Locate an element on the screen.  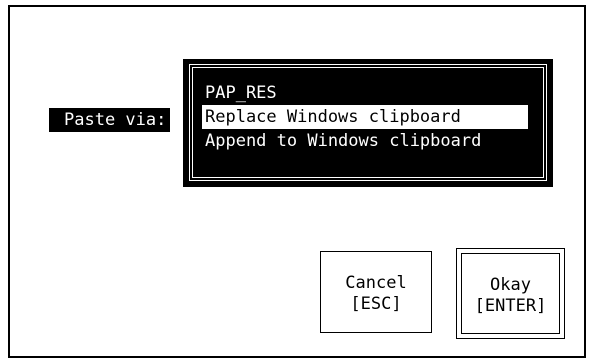
list-item-replace-clipboard: Replace Windows clipboard is located at coordinates (365, 117).